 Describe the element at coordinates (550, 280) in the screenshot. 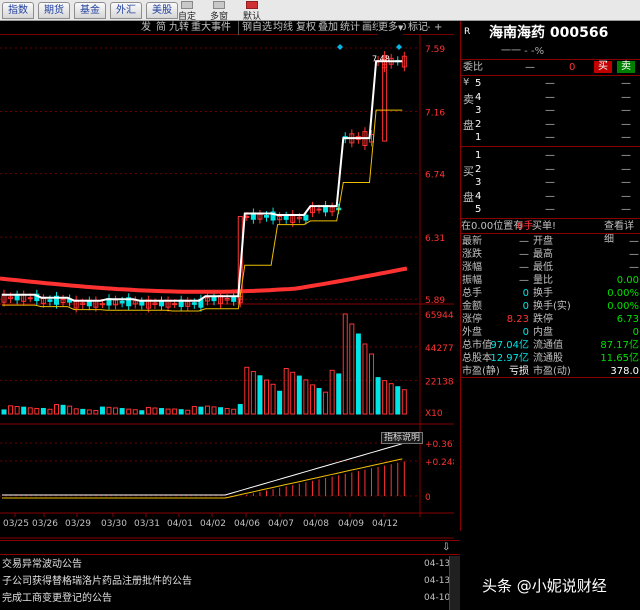

I see `stat-row: 振幅 — 量比 0.00` at that location.